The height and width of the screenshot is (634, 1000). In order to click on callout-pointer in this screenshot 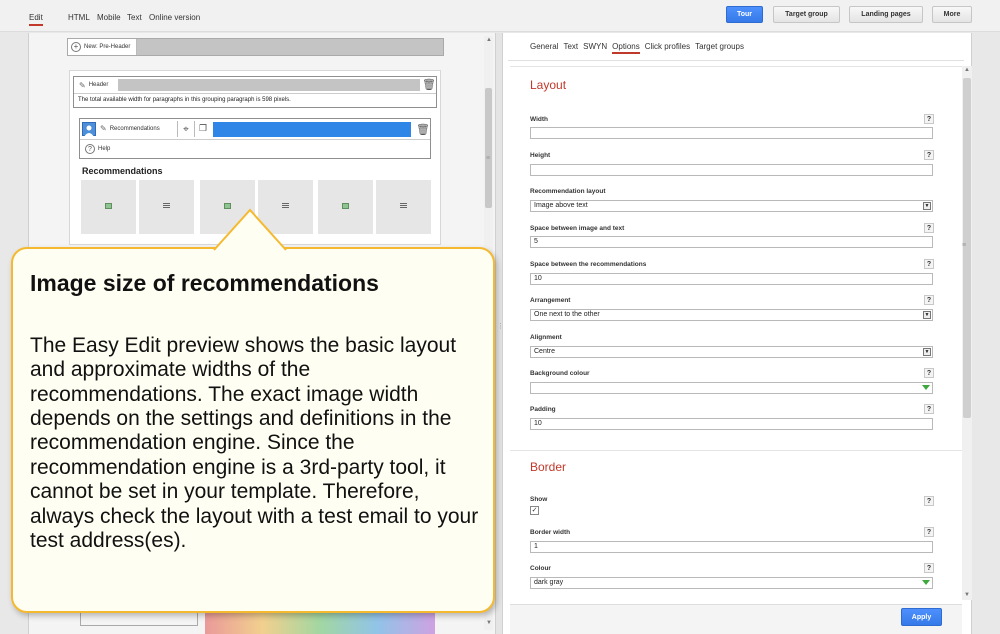, I will do `click(250, 230)`.